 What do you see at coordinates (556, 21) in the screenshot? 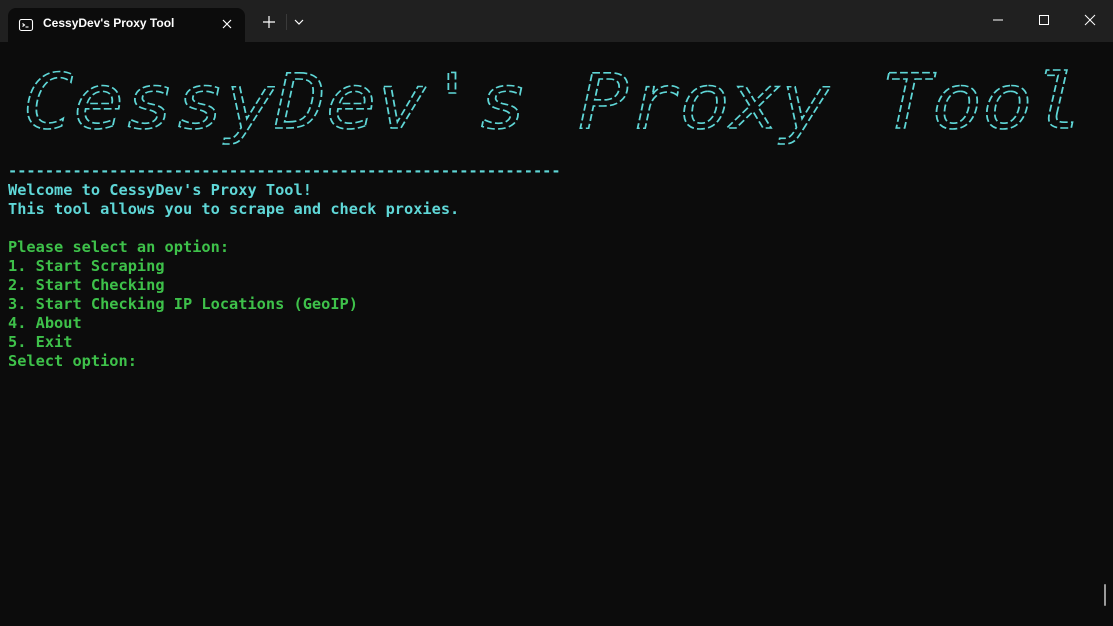
I see `title-bar: CessyDev's Proxy Tool` at bounding box center [556, 21].